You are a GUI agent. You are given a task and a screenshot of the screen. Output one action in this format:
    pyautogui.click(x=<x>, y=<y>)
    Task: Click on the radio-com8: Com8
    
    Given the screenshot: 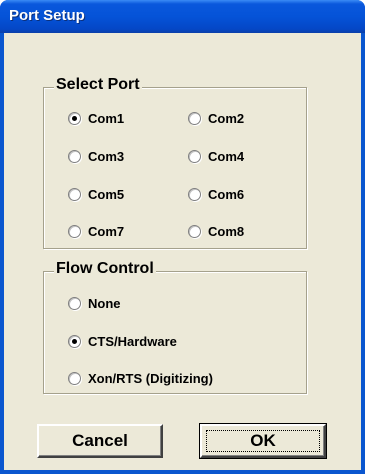 What is the action you would take?
    pyautogui.click(x=216, y=231)
    